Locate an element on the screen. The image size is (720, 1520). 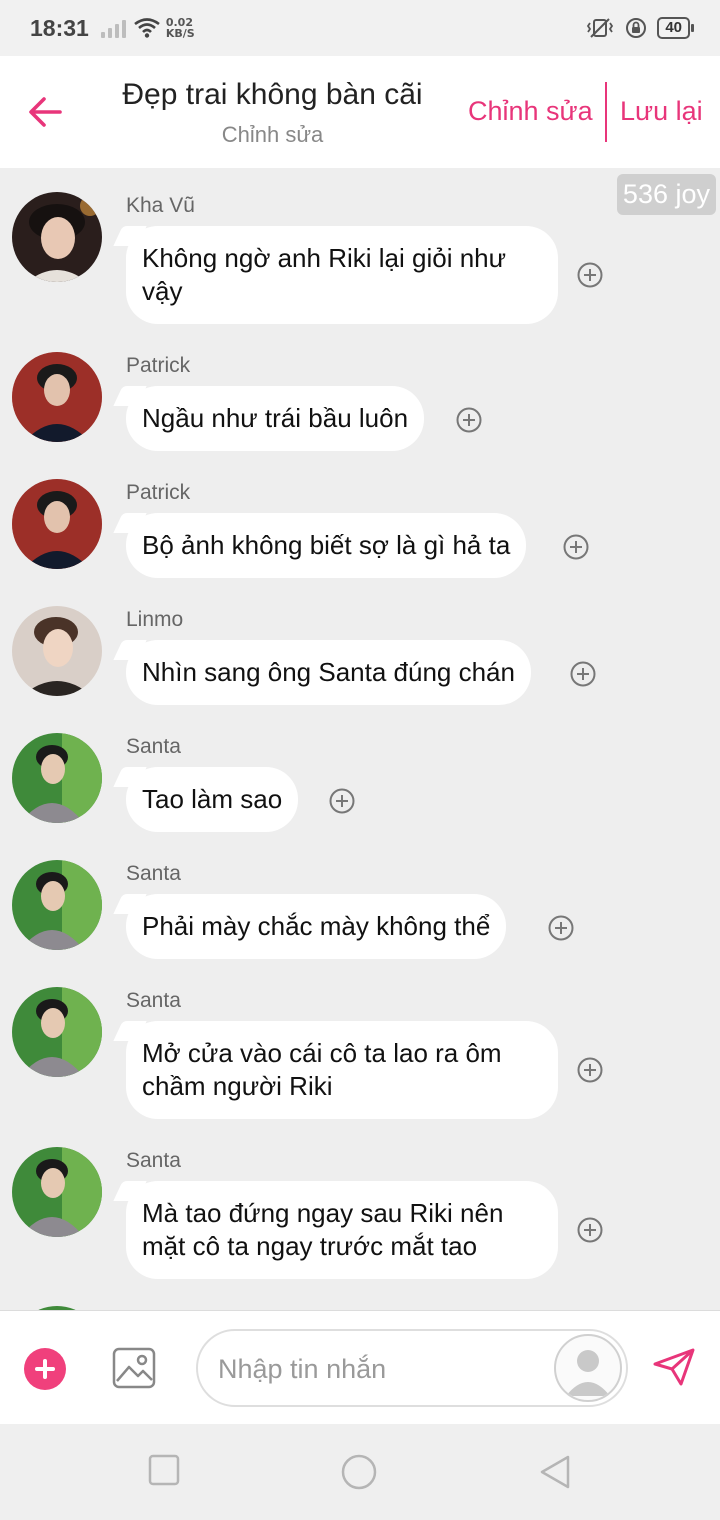
message-bubble: Không ngờ anh Riki lại giỏi như vậy is located at coordinates (342, 275).